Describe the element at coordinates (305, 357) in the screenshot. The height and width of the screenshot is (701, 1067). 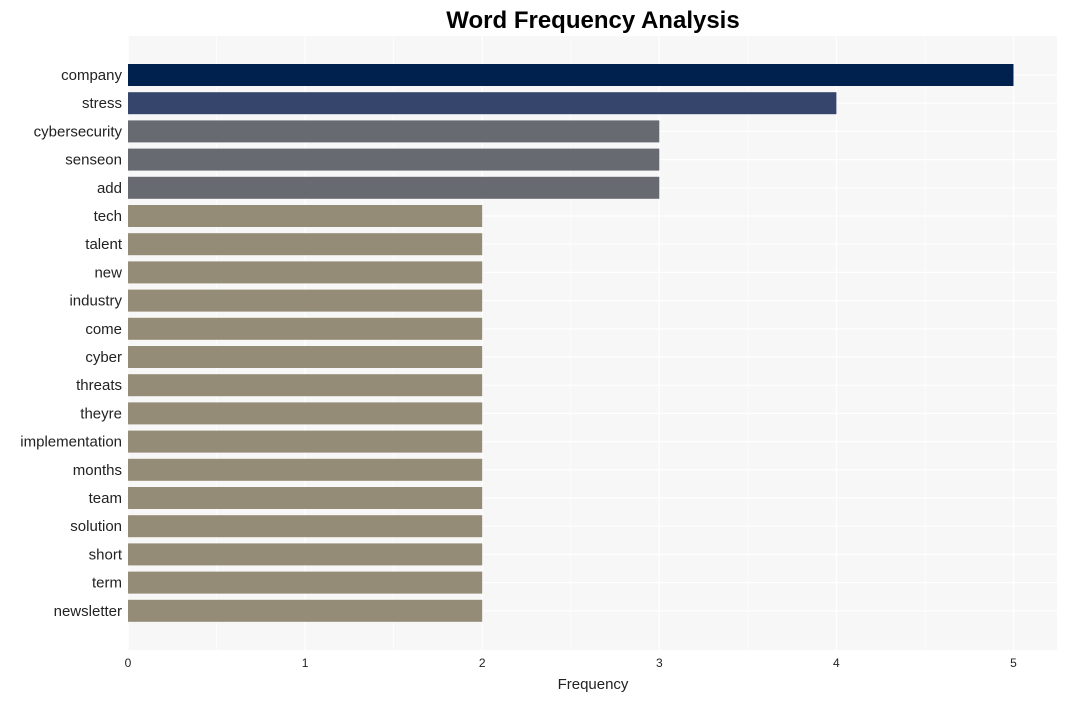
I see `bar-cyber` at that location.